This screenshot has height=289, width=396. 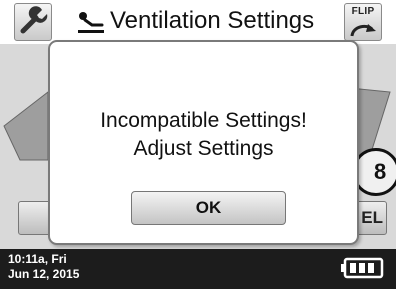 I want to click on date-time: 10:11a, Fri Jun 12, 2015, so click(x=43, y=267).